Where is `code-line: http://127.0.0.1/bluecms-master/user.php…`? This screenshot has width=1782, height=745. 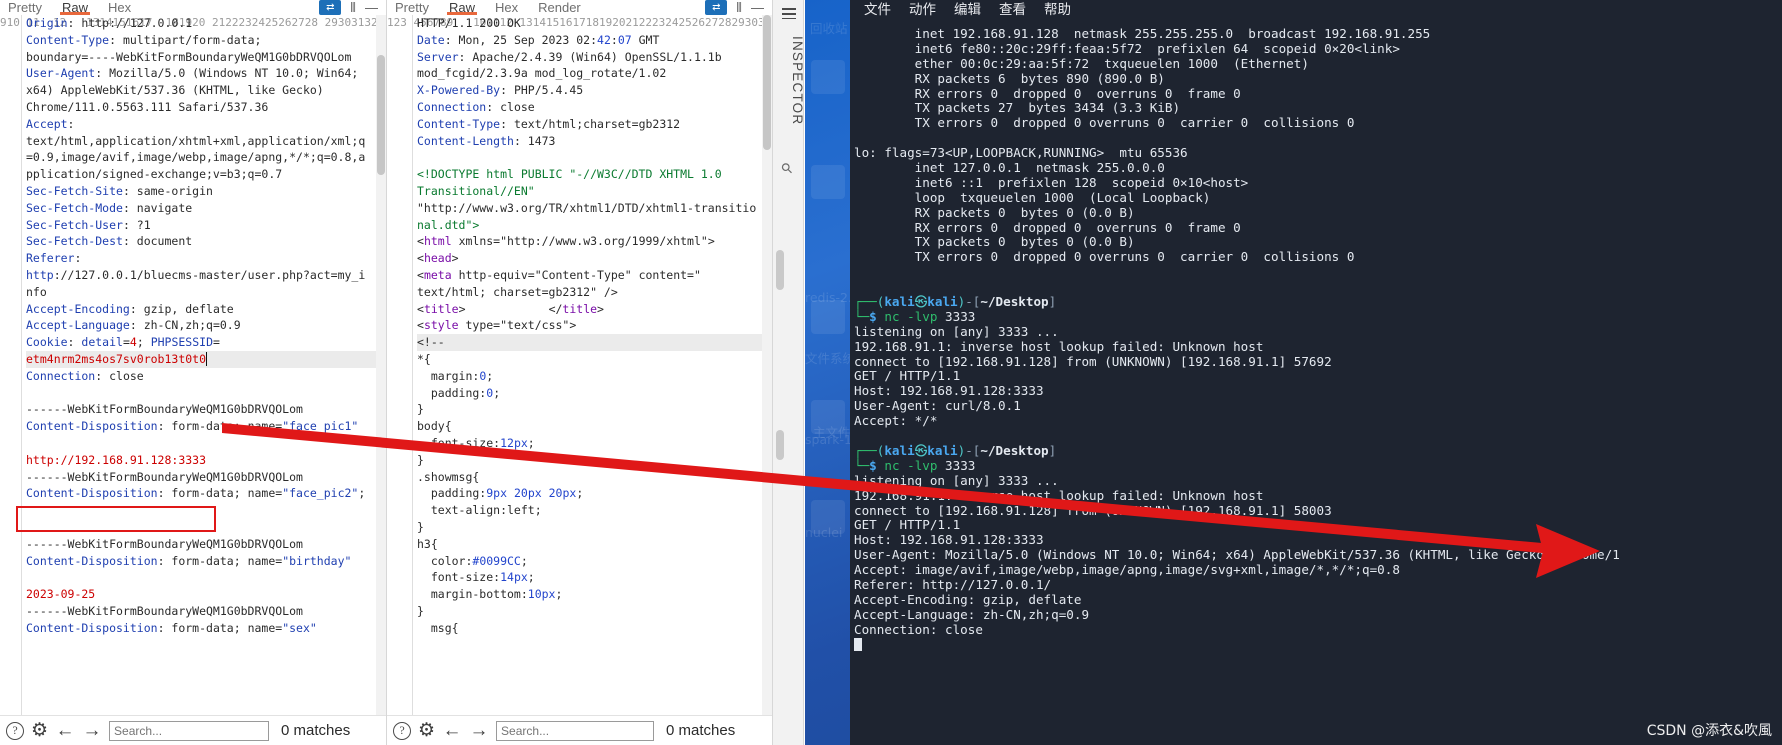
code-line: http://127.0.0.1/bluecms-master/user.php… is located at coordinates (196, 274).